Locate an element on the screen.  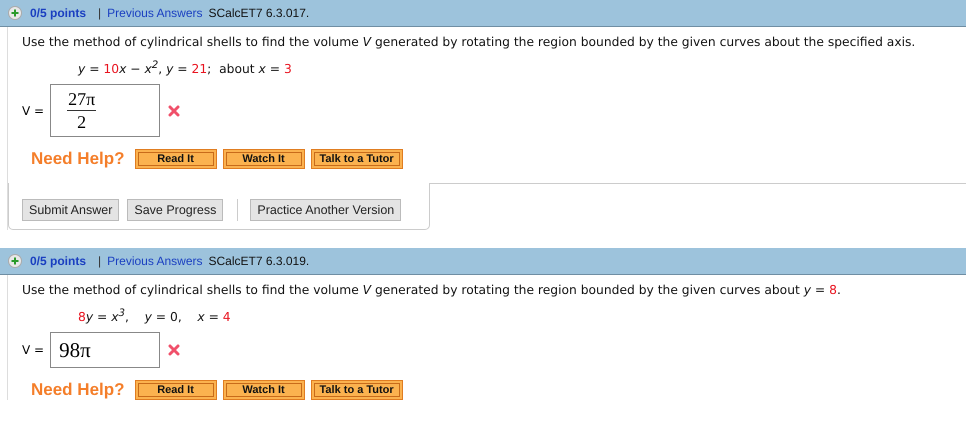
equation: 8y = x$^{3}$, y = 0, x = 4 is located at coordinates (155, 315).